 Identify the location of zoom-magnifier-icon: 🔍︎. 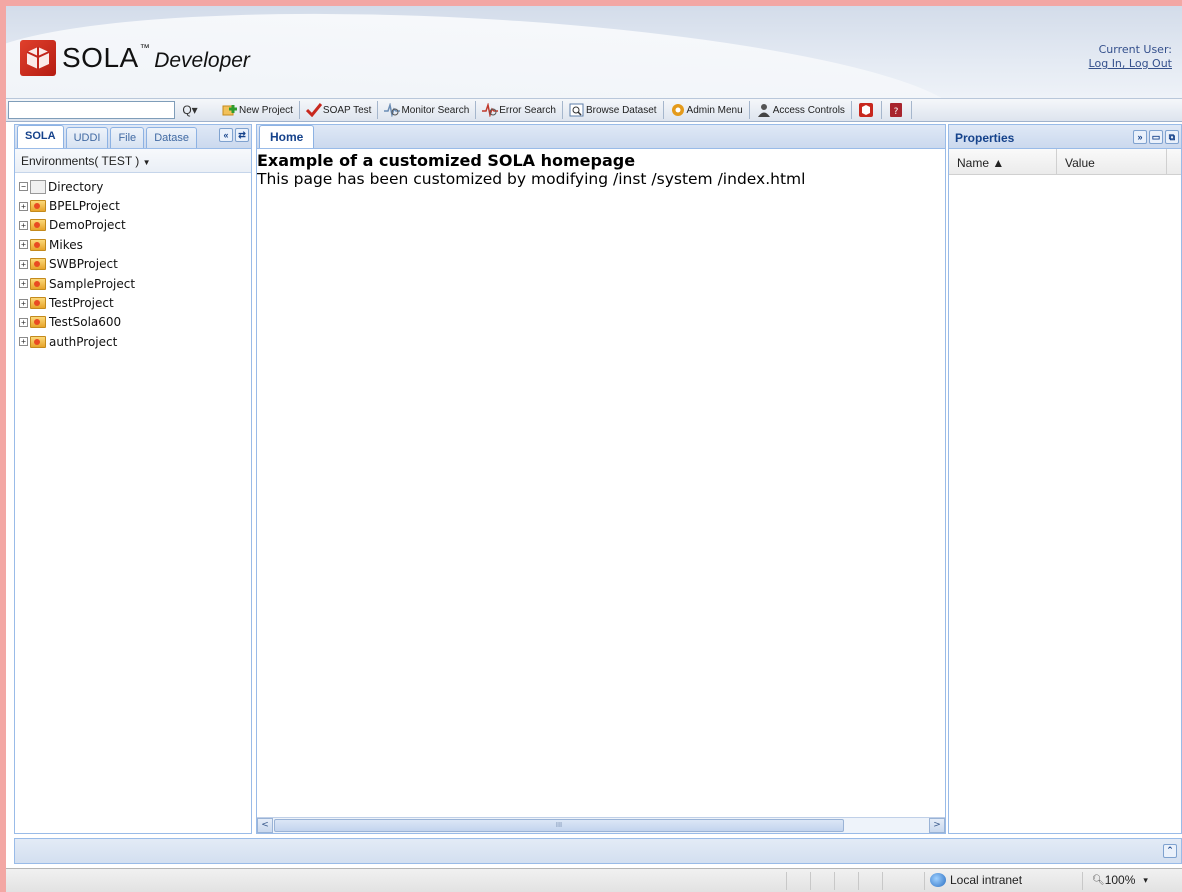
(1098, 880).